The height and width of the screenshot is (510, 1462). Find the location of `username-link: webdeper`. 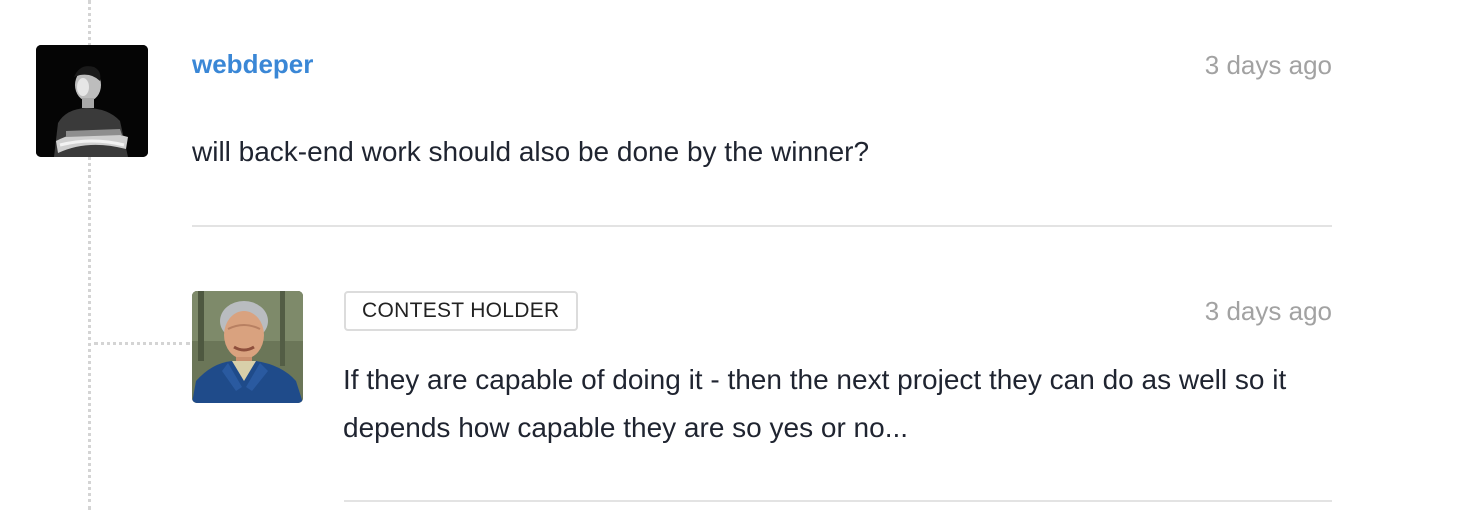

username-link: webdeper is located at coordinates (252, 64).